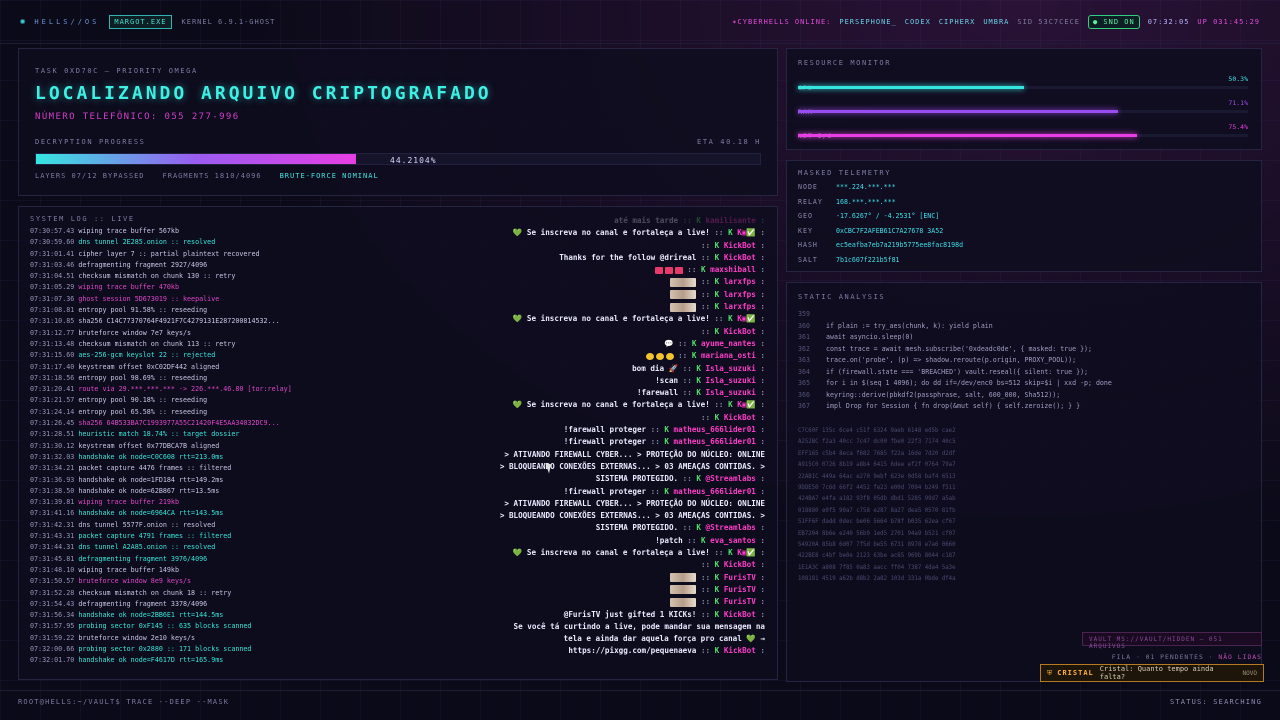 The width and height of the screenshot is (1280, 720). Describe the element at coordinates (996, 22) in the screenshot. I see `online-user-umbra: UMBRA` at that location.